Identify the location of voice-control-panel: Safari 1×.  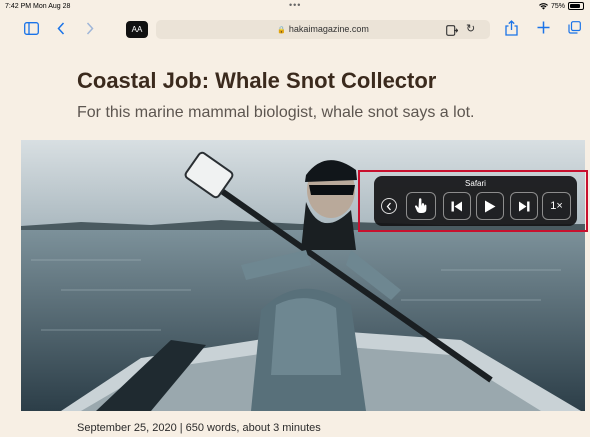
(475, 201).